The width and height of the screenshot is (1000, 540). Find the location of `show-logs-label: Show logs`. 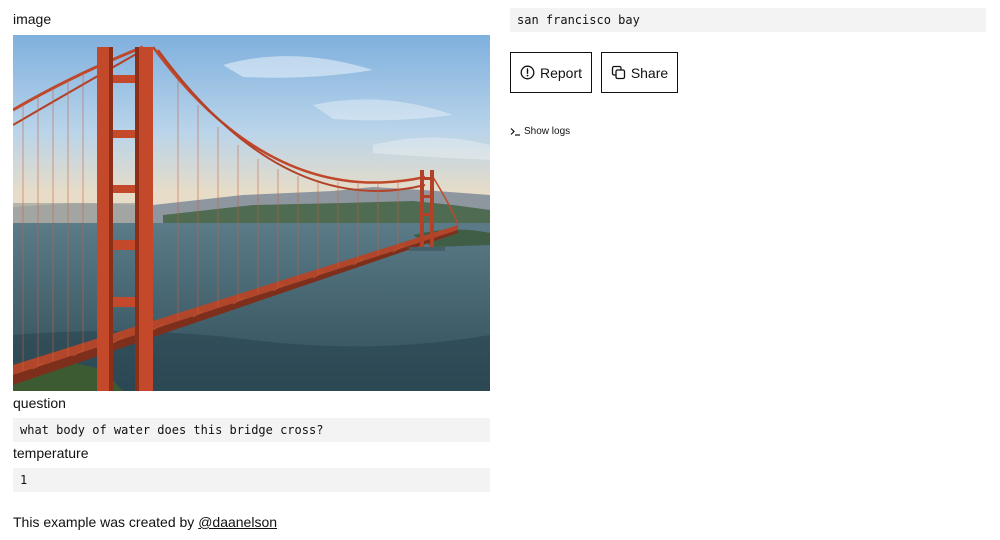

show-logs-label: Show logs is located at coordinates (547, 131).